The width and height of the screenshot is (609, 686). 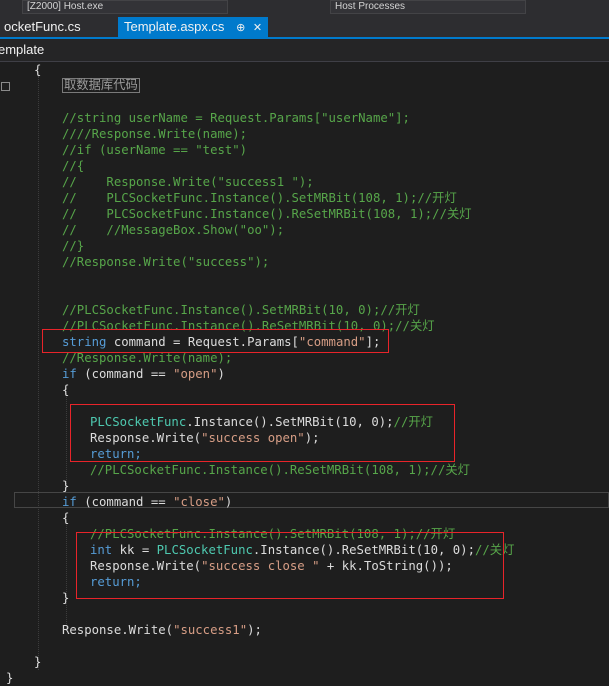 What do you see at coordinates (304, 50) in the screenshot?
I see `navigation-bar: emplate` at bounding box center [304, 50].